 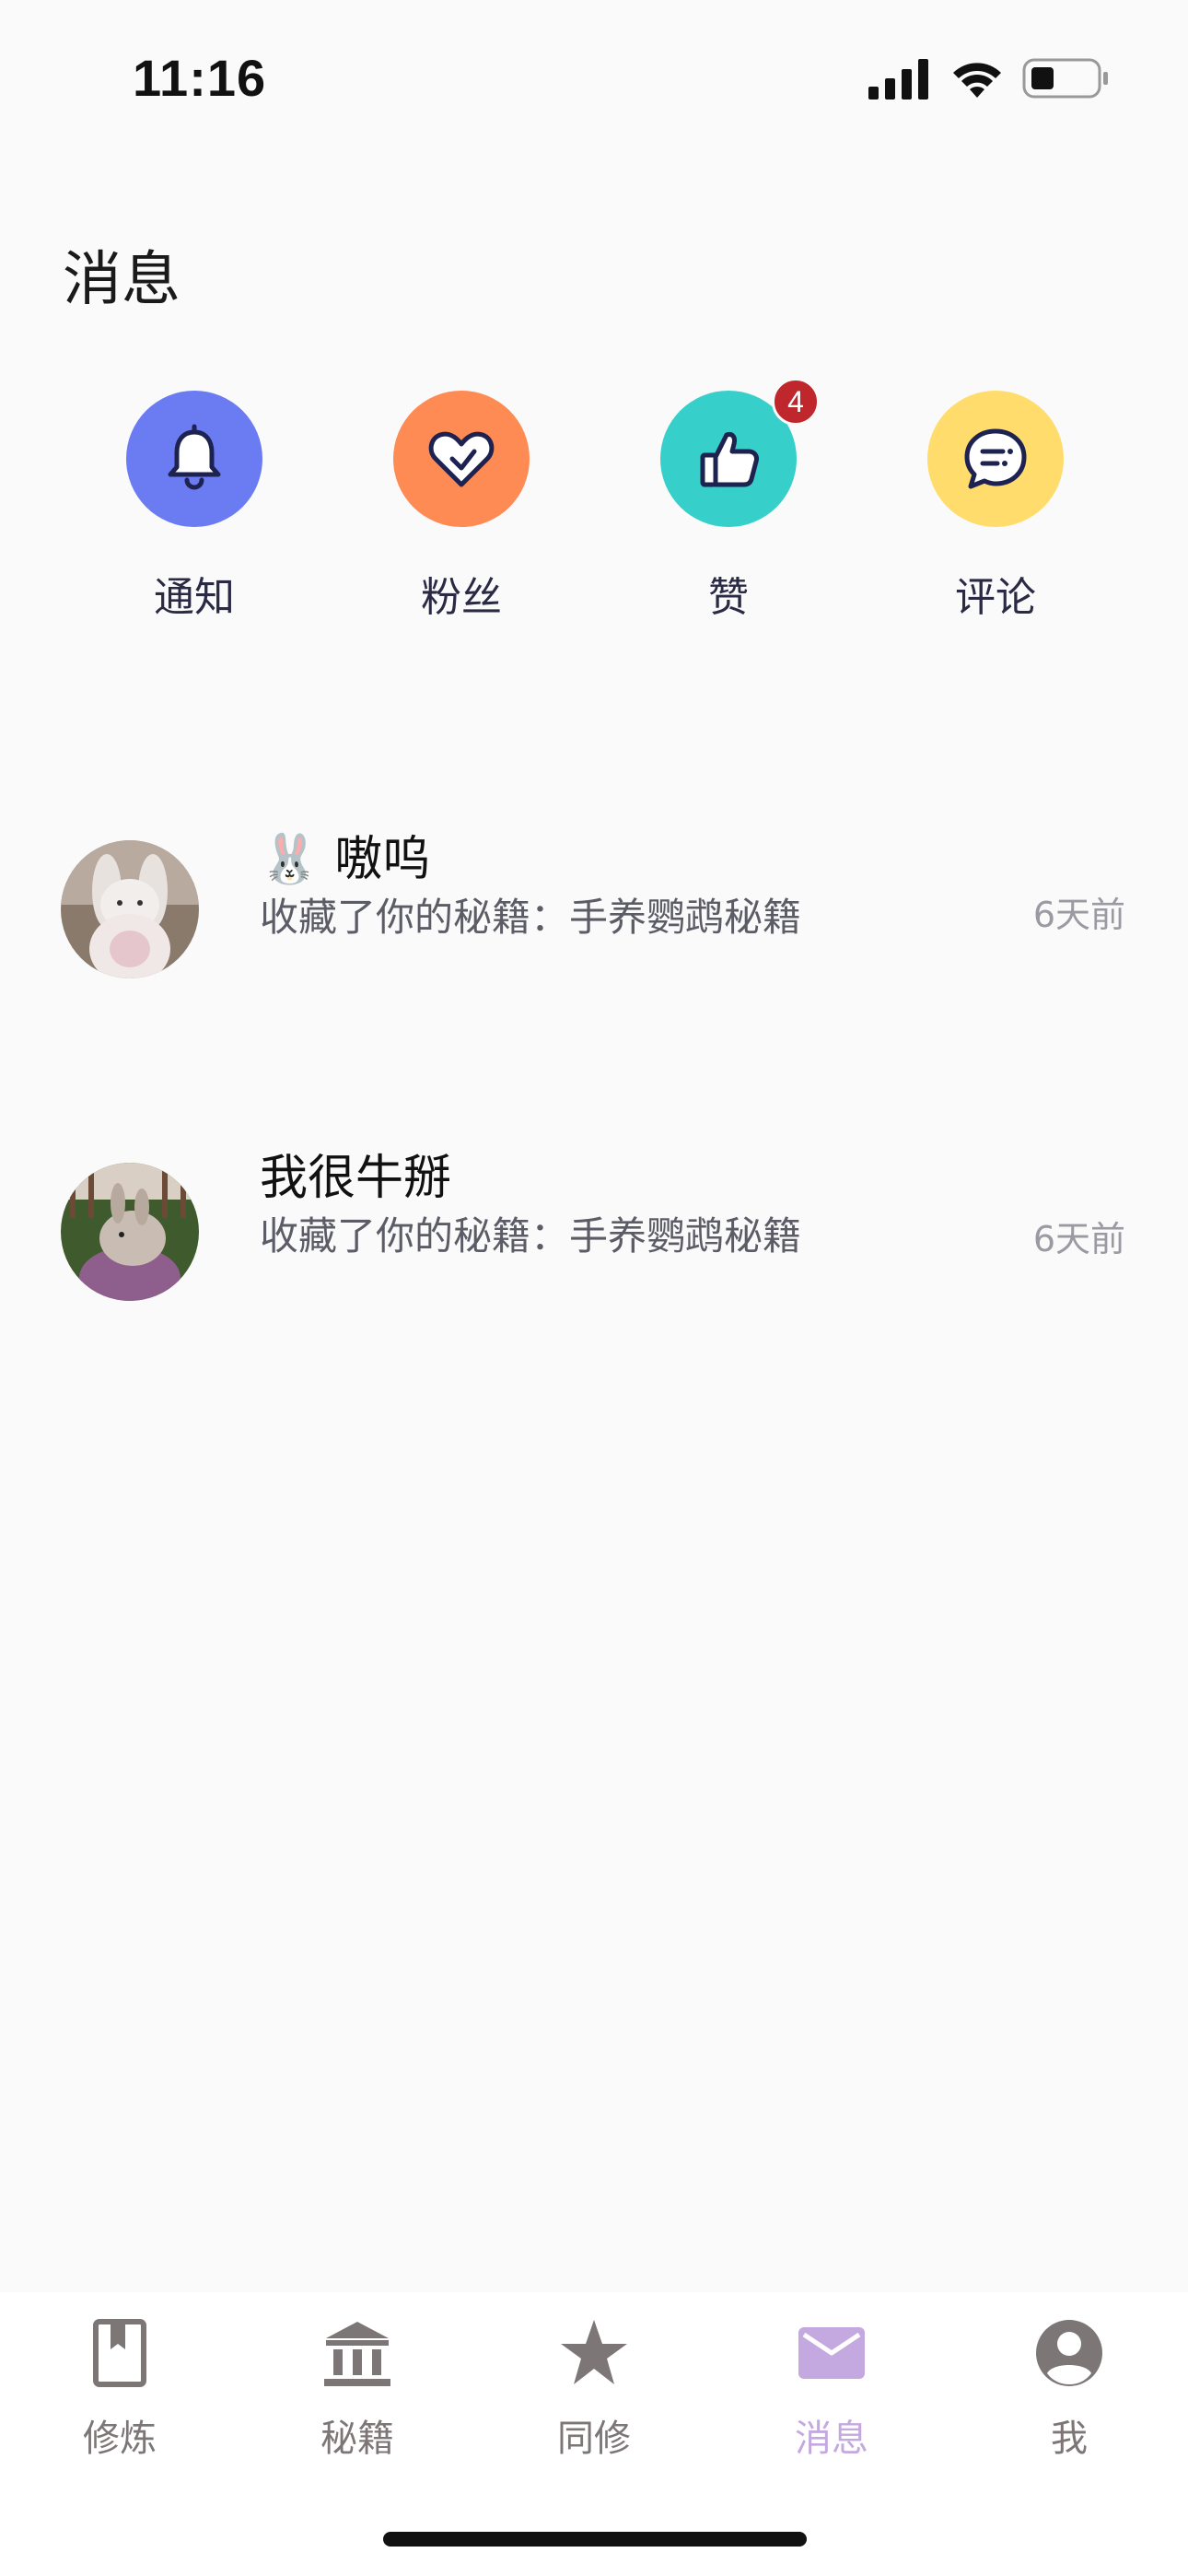 I want to click on comments-circle, so click(x=995, y=459).